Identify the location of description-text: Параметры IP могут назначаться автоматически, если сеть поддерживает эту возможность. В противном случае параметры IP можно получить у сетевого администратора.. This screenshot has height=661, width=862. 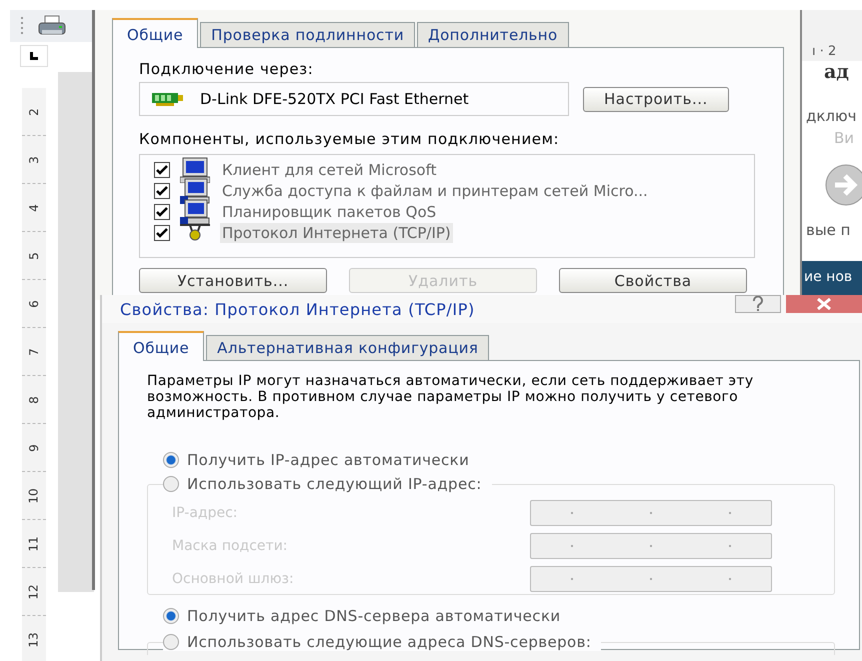
(450, 397).